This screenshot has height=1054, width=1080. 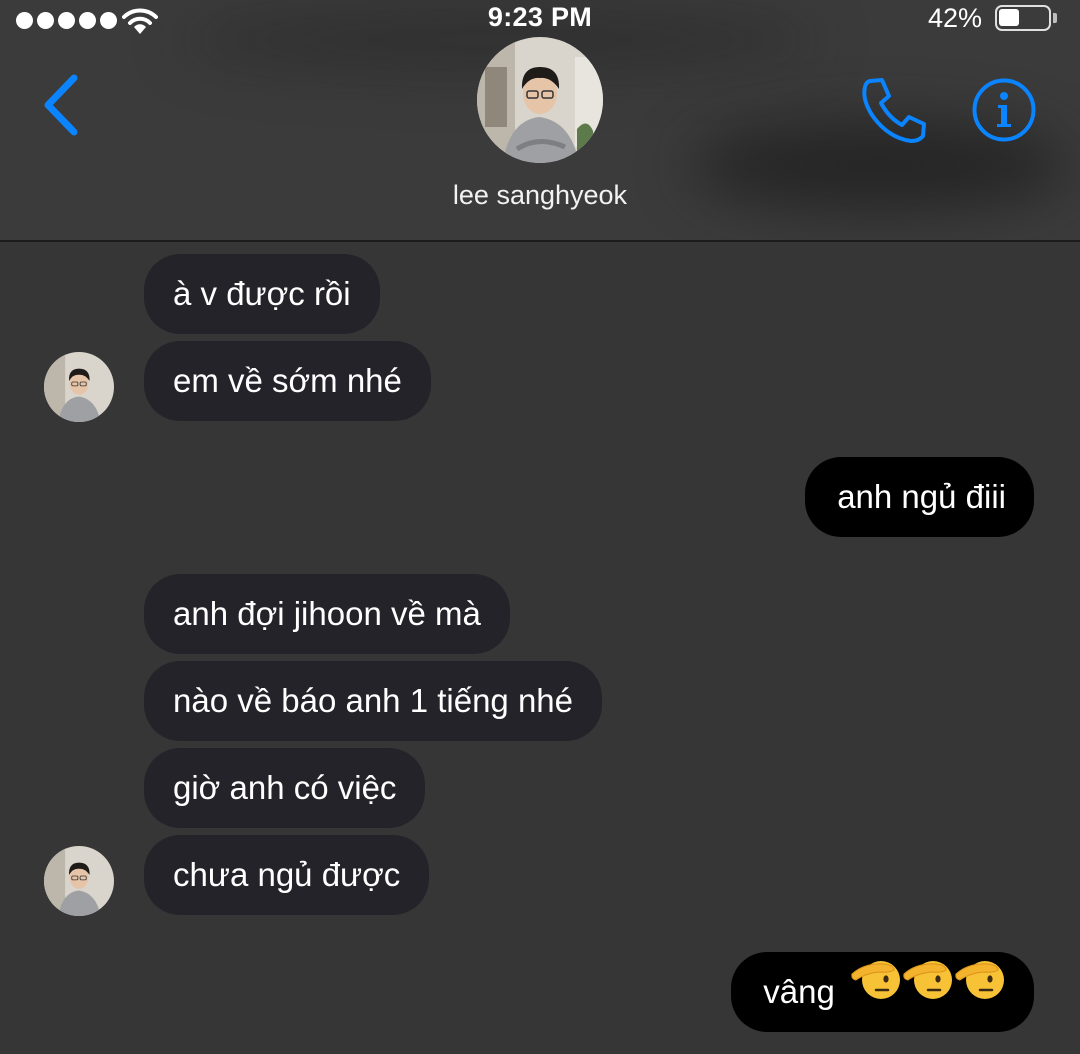 I want to click on message-bubble-outgoing: vâng, so click(x=882, y=992).